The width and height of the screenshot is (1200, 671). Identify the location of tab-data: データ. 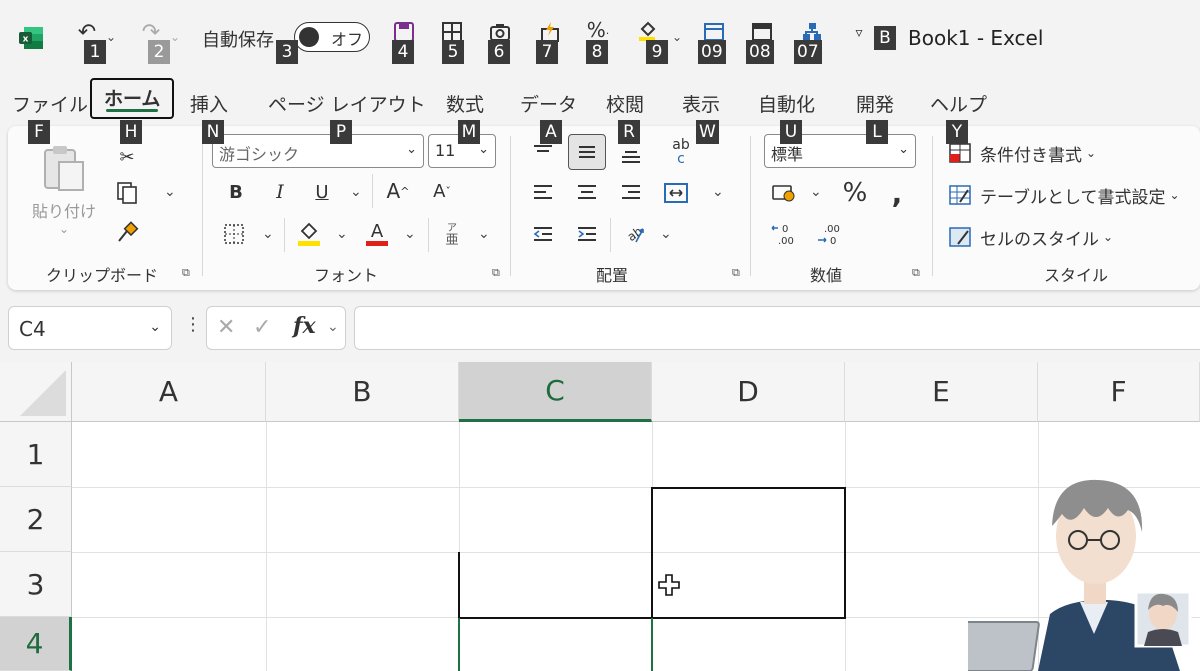
(548, 103).